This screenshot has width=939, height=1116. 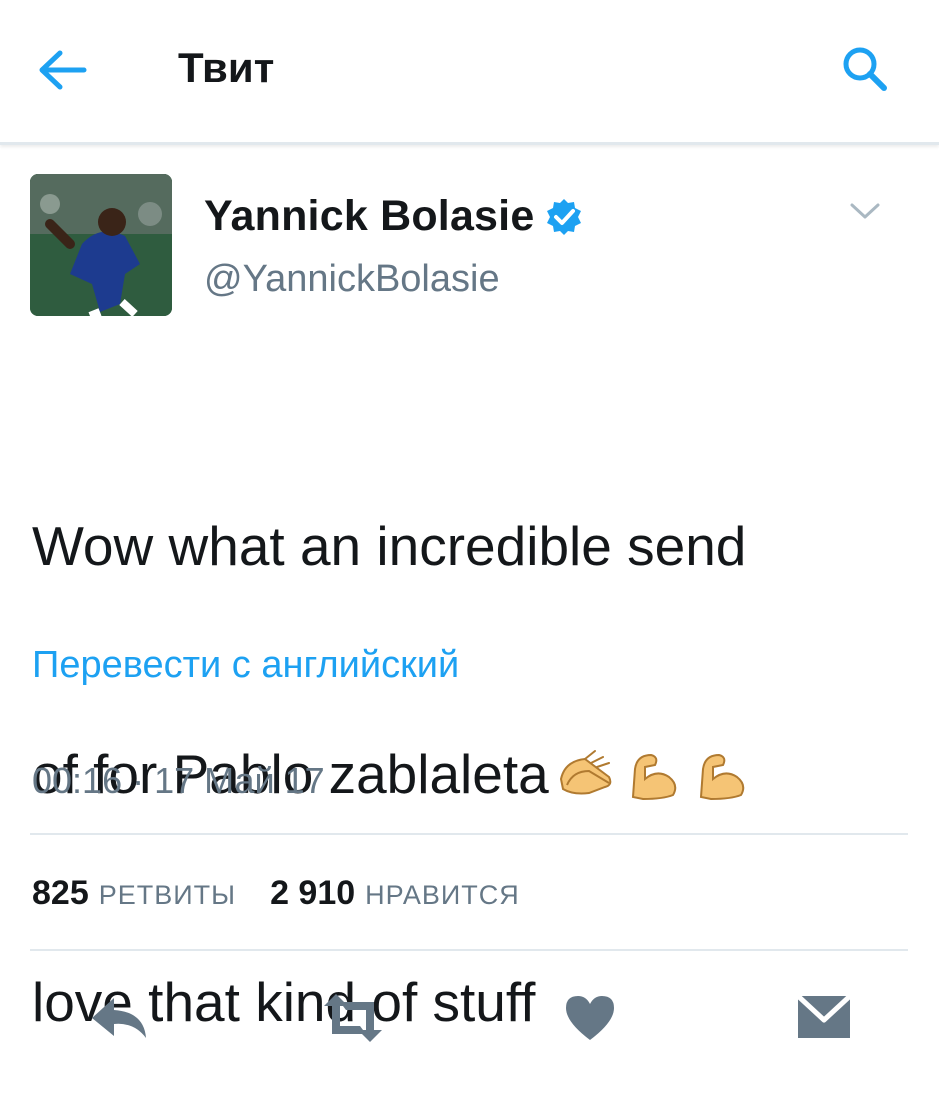 I want to click on like-button, so click(x=595, y=1018).